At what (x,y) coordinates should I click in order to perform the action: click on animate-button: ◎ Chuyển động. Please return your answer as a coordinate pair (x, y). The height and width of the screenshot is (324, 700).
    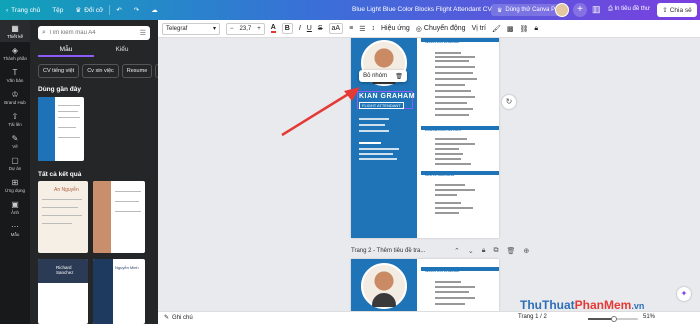
    Looking at the image, I should click on (441, 29).